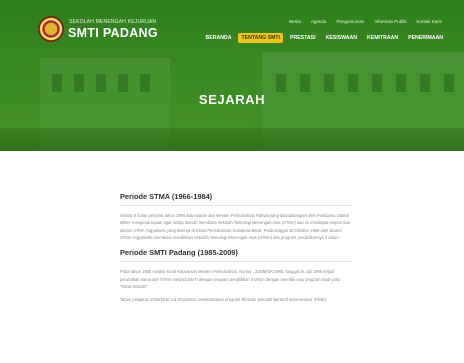  What do you see at coordinates (425, 38) in the screenshot?
I see `nav-item-penerimaan: PENERIMAAN` at bounding box center [425, 38].